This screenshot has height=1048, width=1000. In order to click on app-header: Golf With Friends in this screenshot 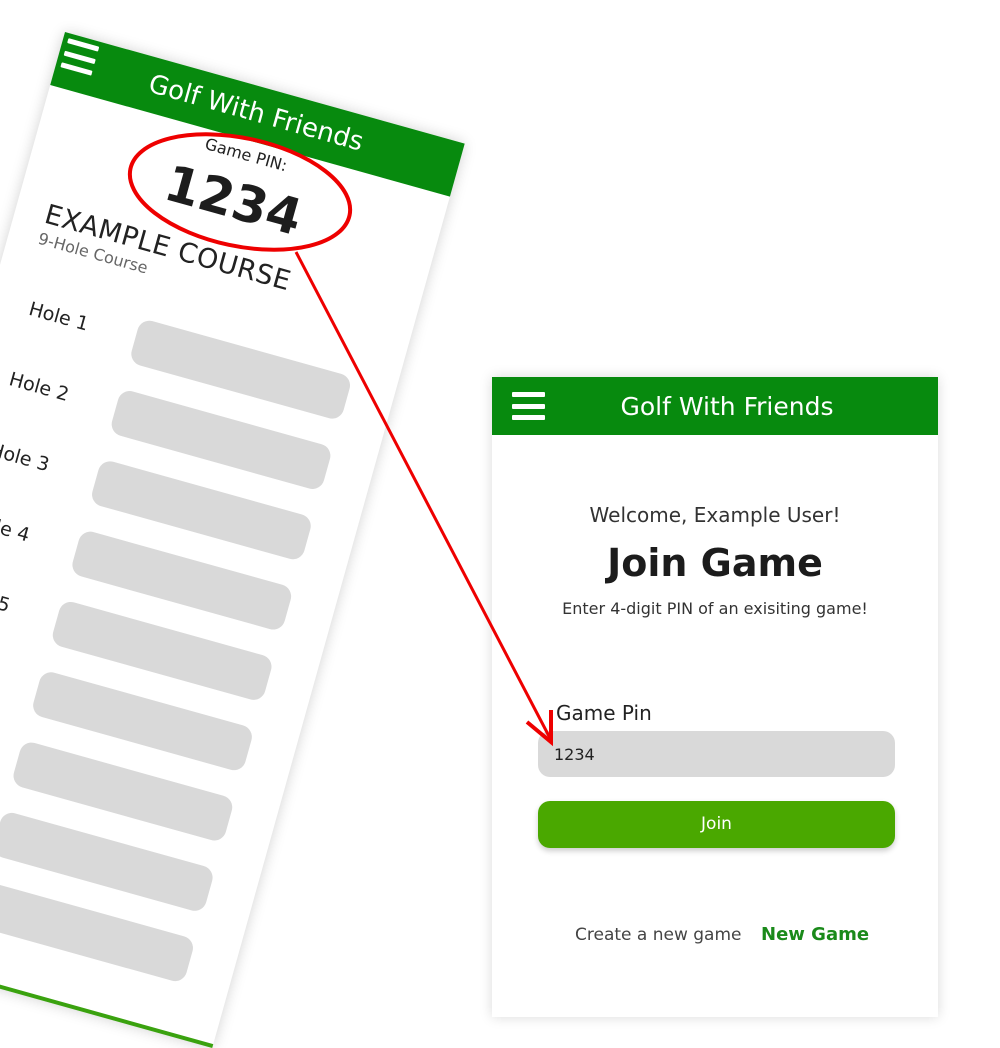, I will do `click(715, 406)`.